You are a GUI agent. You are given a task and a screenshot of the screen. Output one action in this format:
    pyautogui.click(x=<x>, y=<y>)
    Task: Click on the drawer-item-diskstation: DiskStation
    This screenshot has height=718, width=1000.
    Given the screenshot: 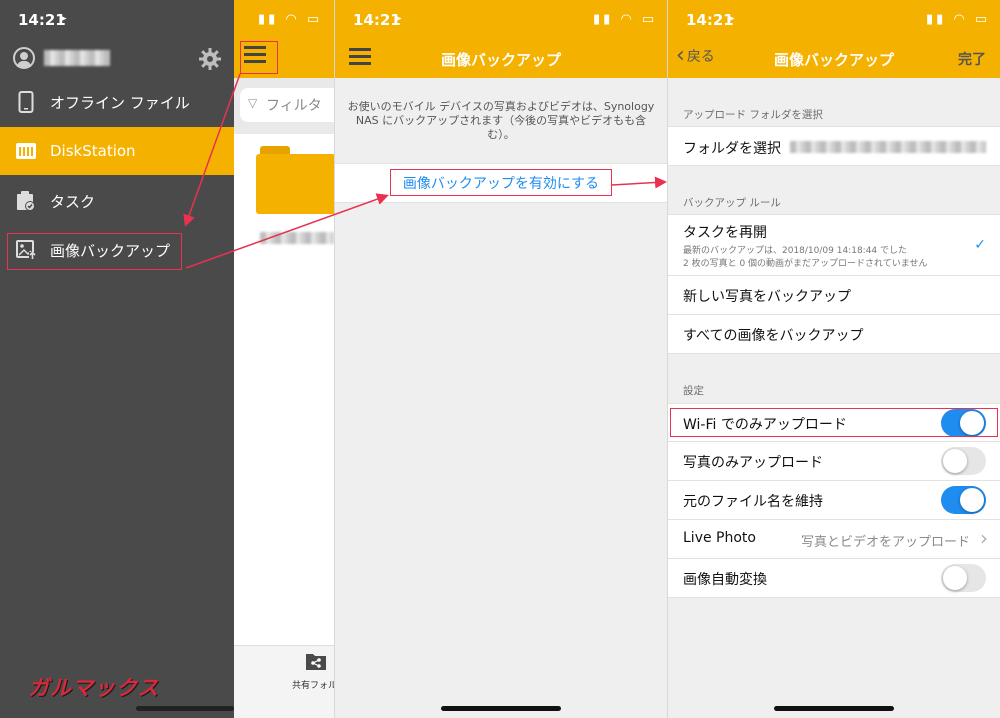 What is the action you would take?
    pyautogui.click(x=117, y=151)
    